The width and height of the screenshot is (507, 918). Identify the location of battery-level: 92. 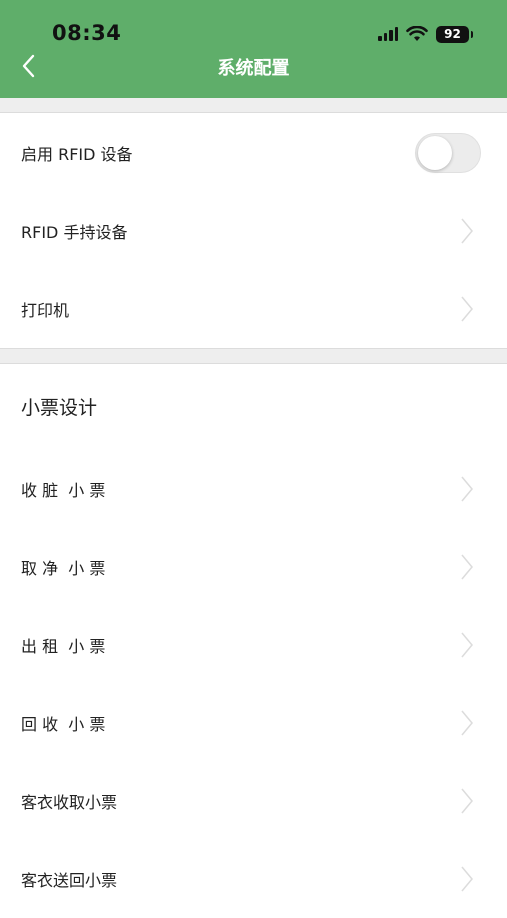
(452, 34).